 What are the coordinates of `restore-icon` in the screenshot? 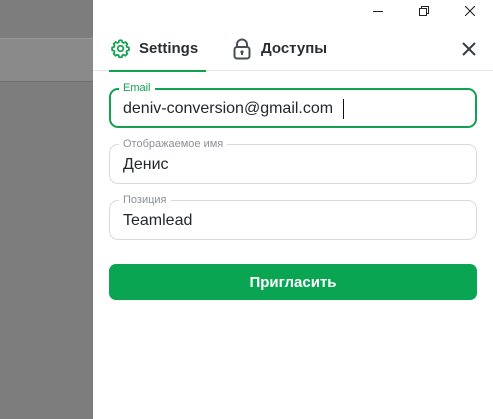 It's located at (424, 11).